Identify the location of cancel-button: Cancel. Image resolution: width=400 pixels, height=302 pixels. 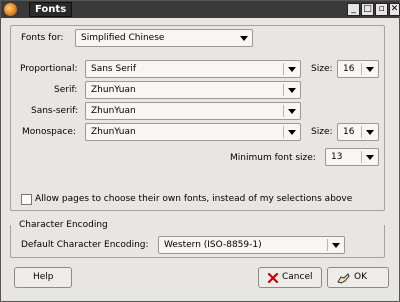
(290, 277).